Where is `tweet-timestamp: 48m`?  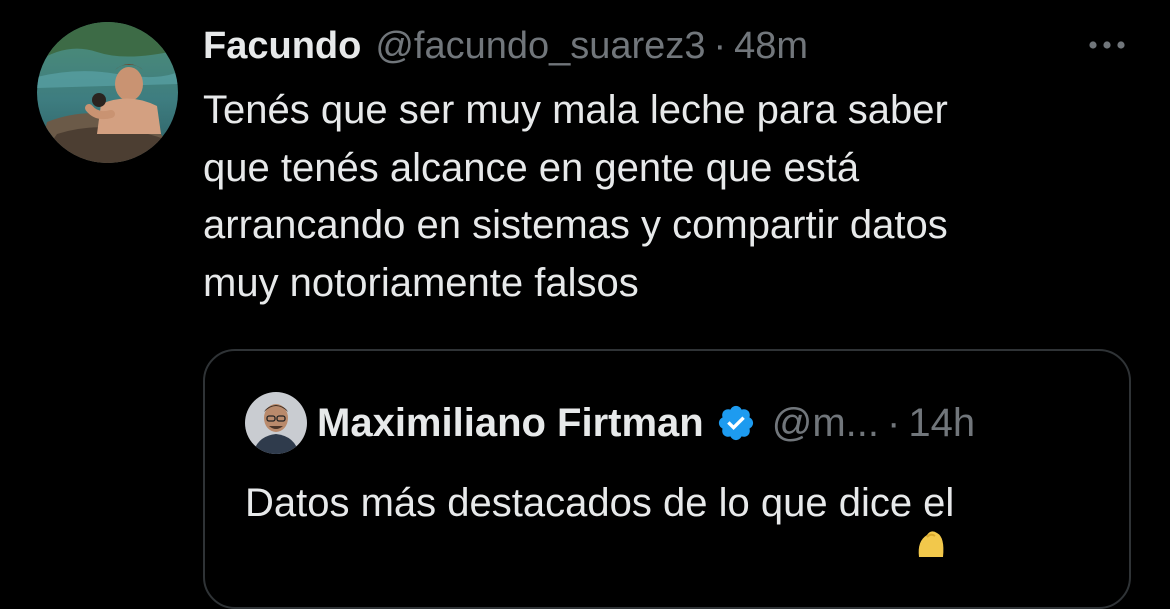 tweet-timestamp: 48m is located at coordinates (771, 46).